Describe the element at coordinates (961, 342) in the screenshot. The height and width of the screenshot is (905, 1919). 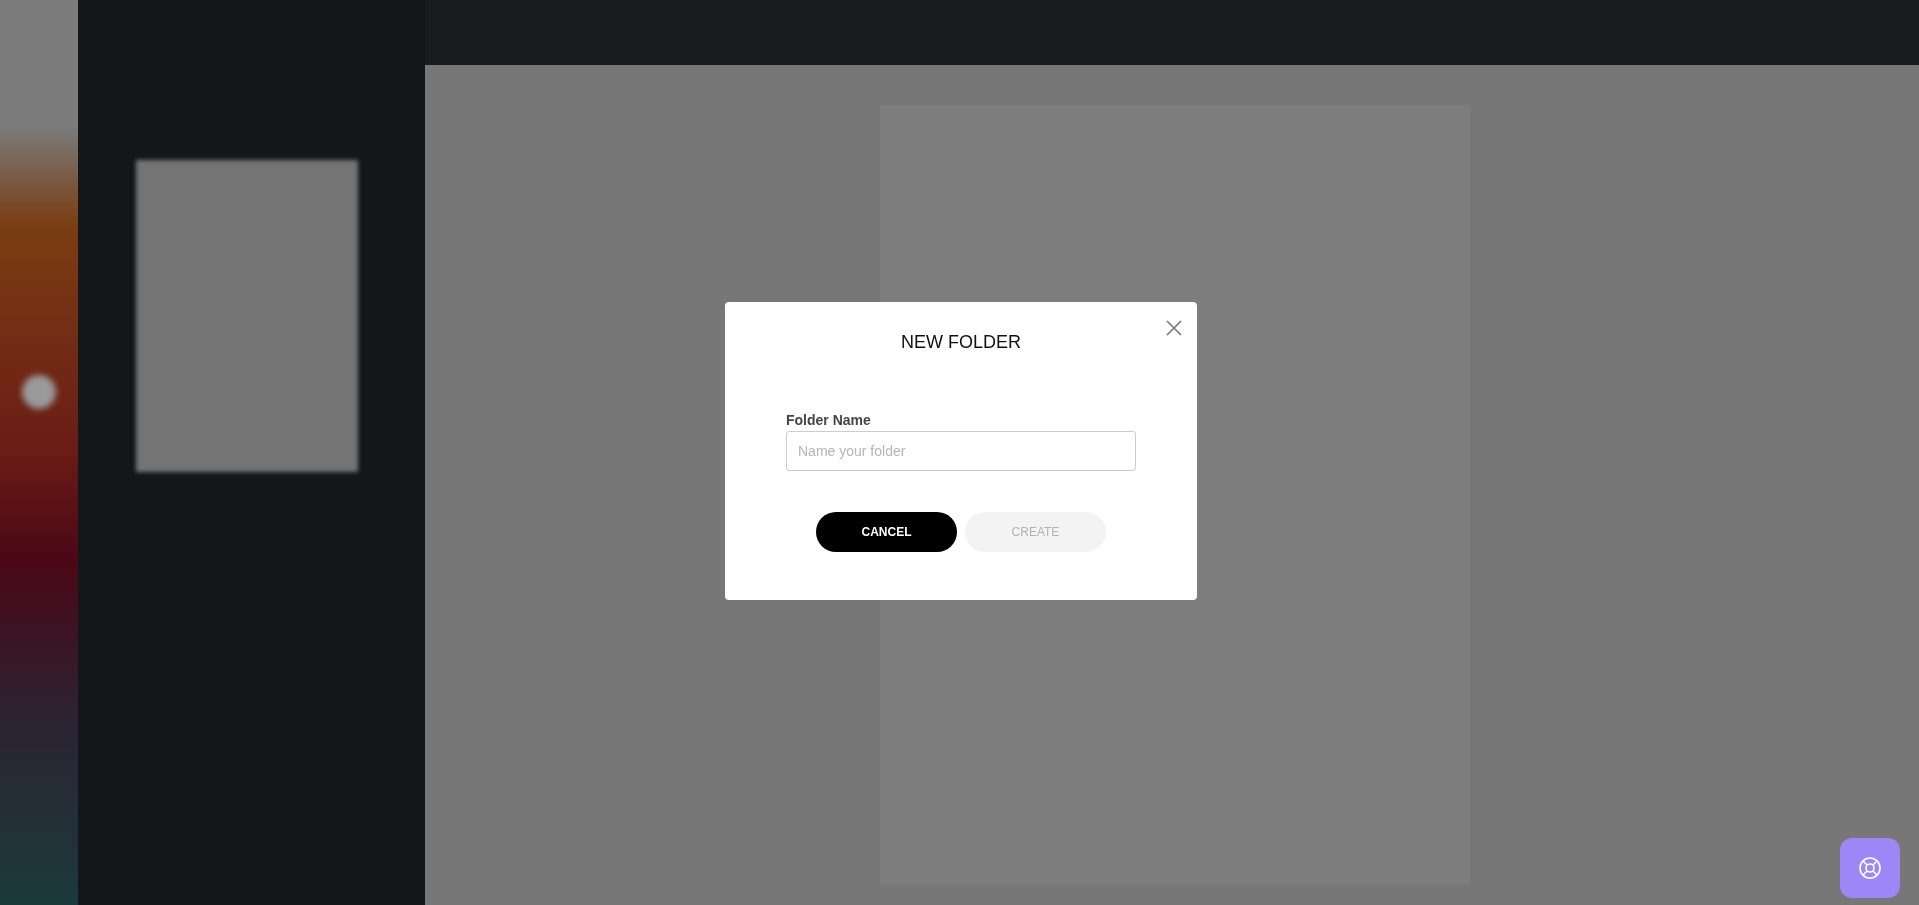
I see `dialog-title: NEW FOLDER` at that location.